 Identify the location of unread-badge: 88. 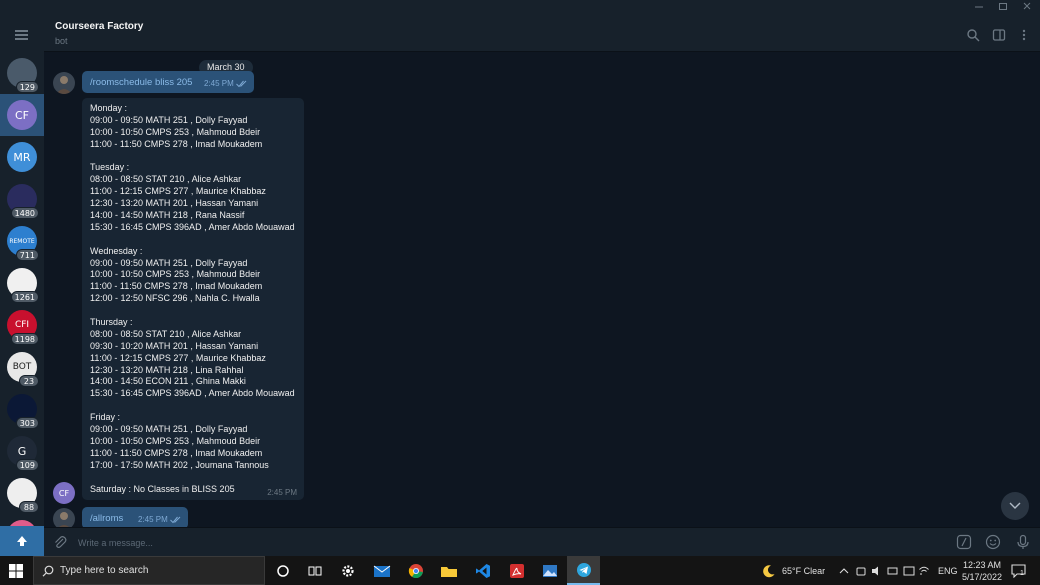
(29, 507).